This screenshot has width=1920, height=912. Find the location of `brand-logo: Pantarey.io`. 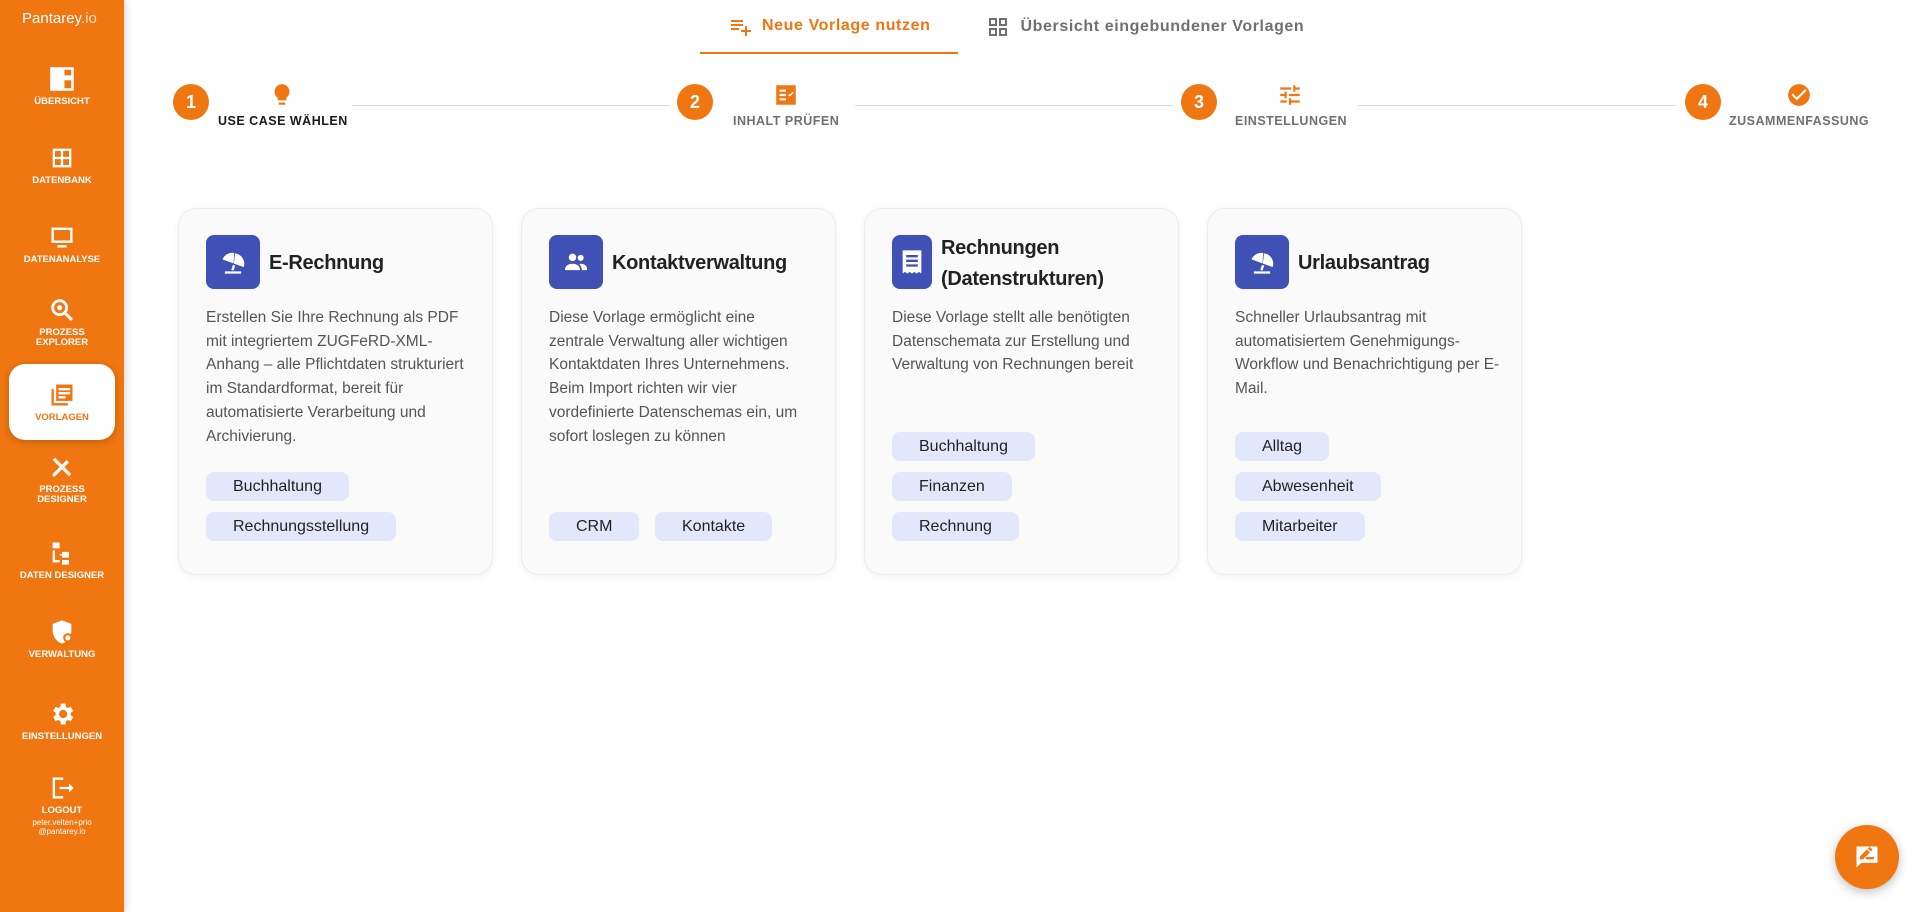

brand-logo: Pantarey.io is located at coordinates (59, 18).